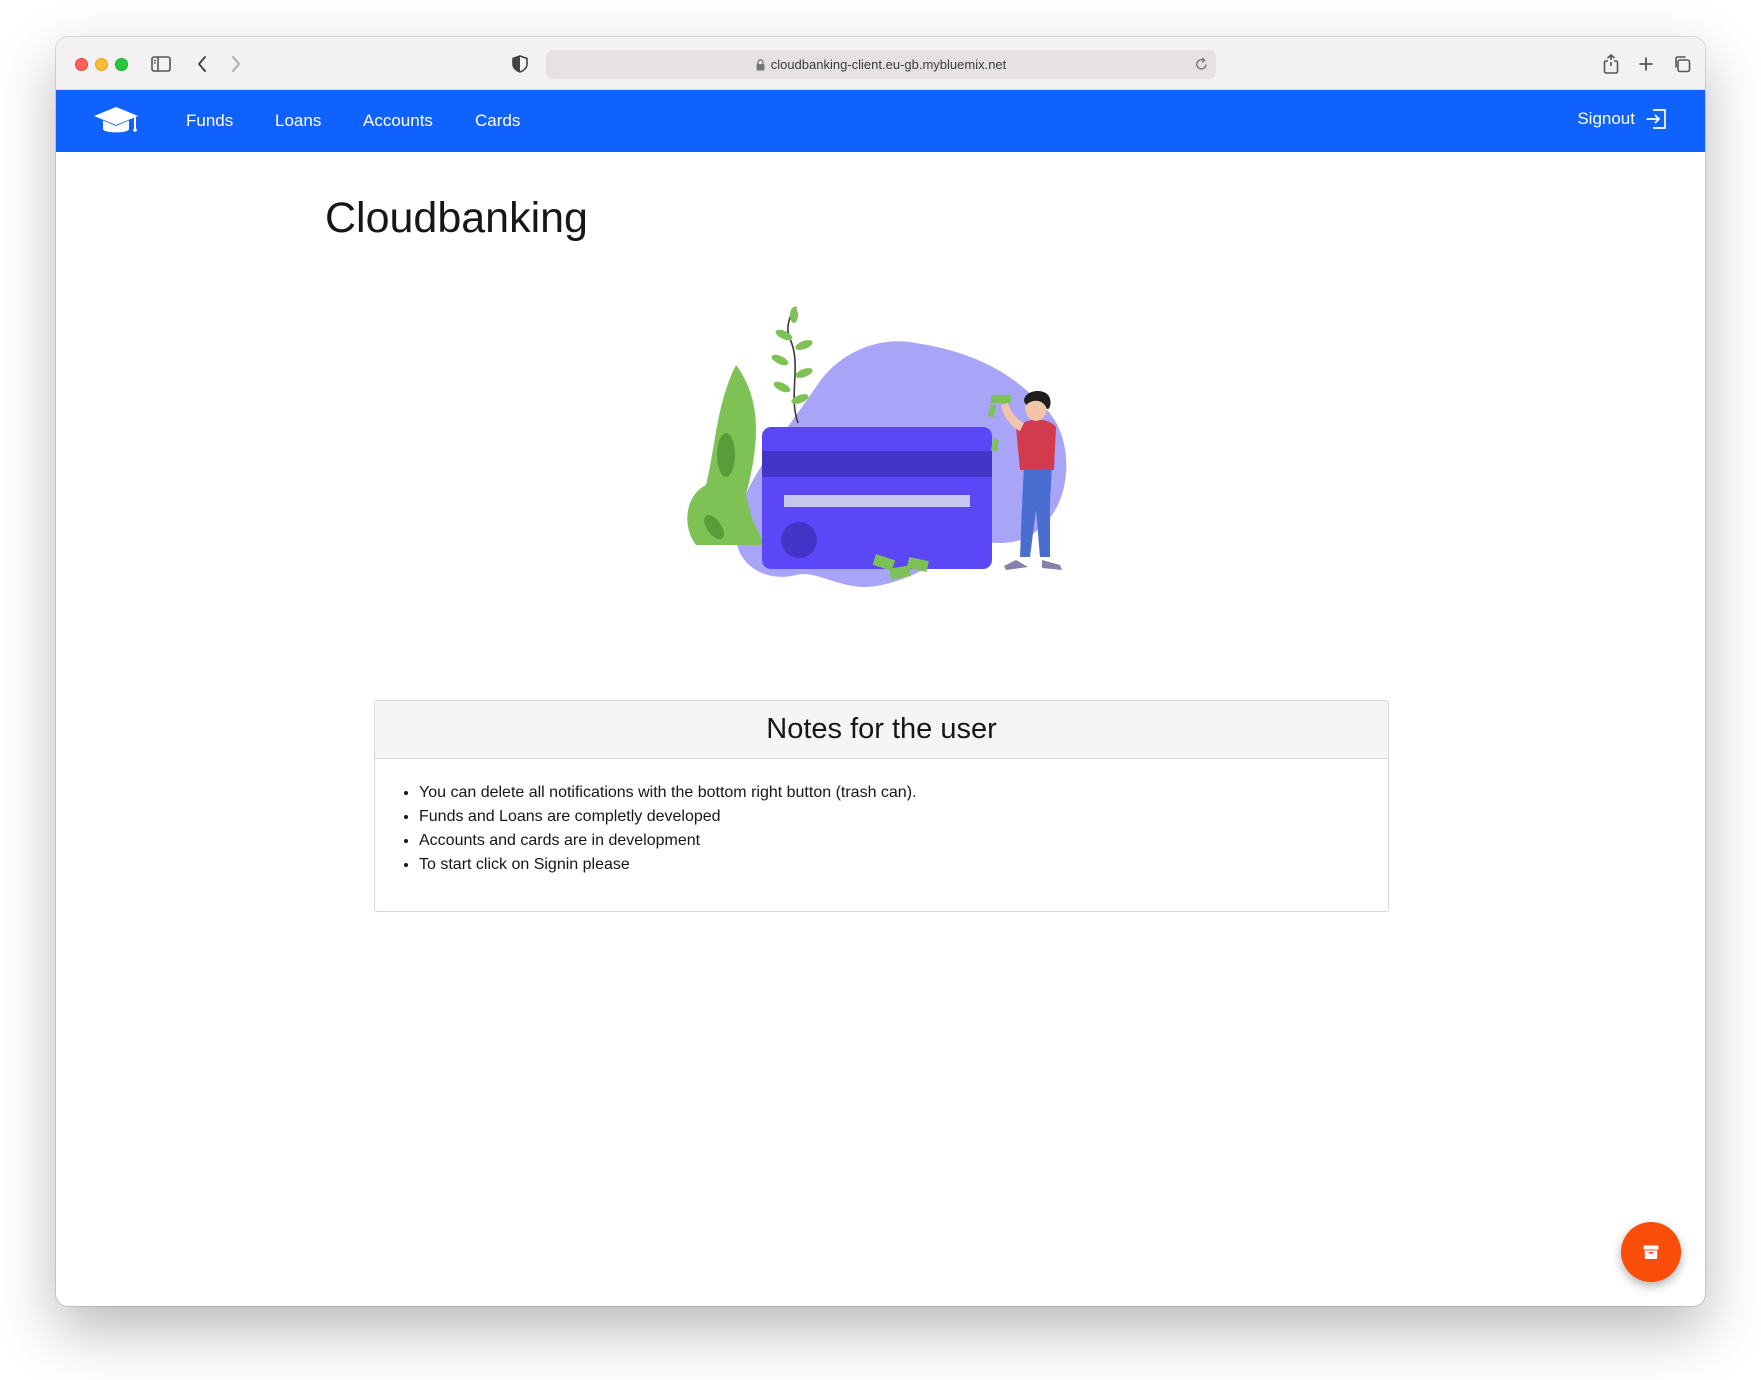 The height and width of the screenshot is (1380, 1761). I want to click on top-navbar: Funds Loans Accounts Cards Signout, so click(880, 121).